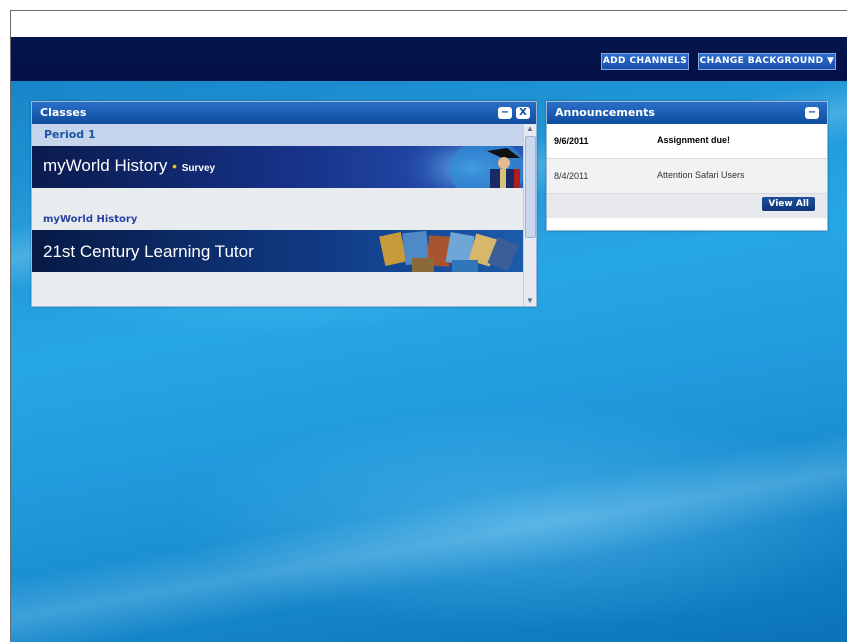 Image resolution: width=851 pixels, height=642 pixels. I want to click on announcement-row: 9/6/2011 Assignment due!, so click(687, 141).